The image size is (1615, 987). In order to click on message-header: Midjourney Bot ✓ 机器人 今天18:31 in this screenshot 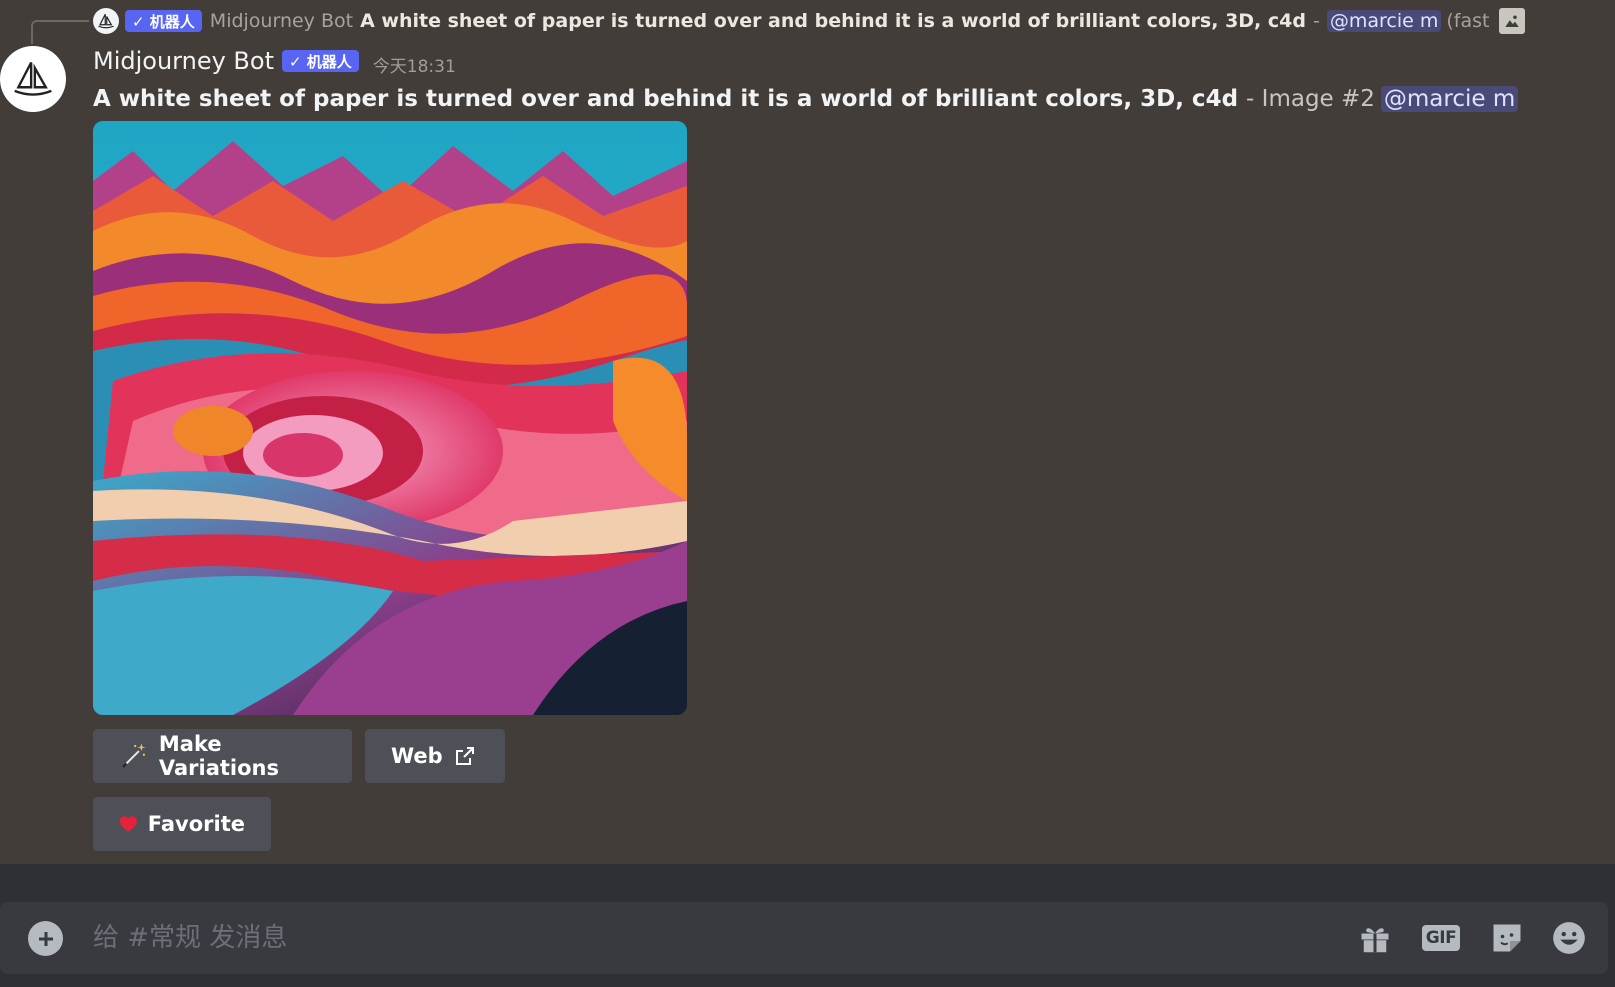, I will do `click(274, 61)`.